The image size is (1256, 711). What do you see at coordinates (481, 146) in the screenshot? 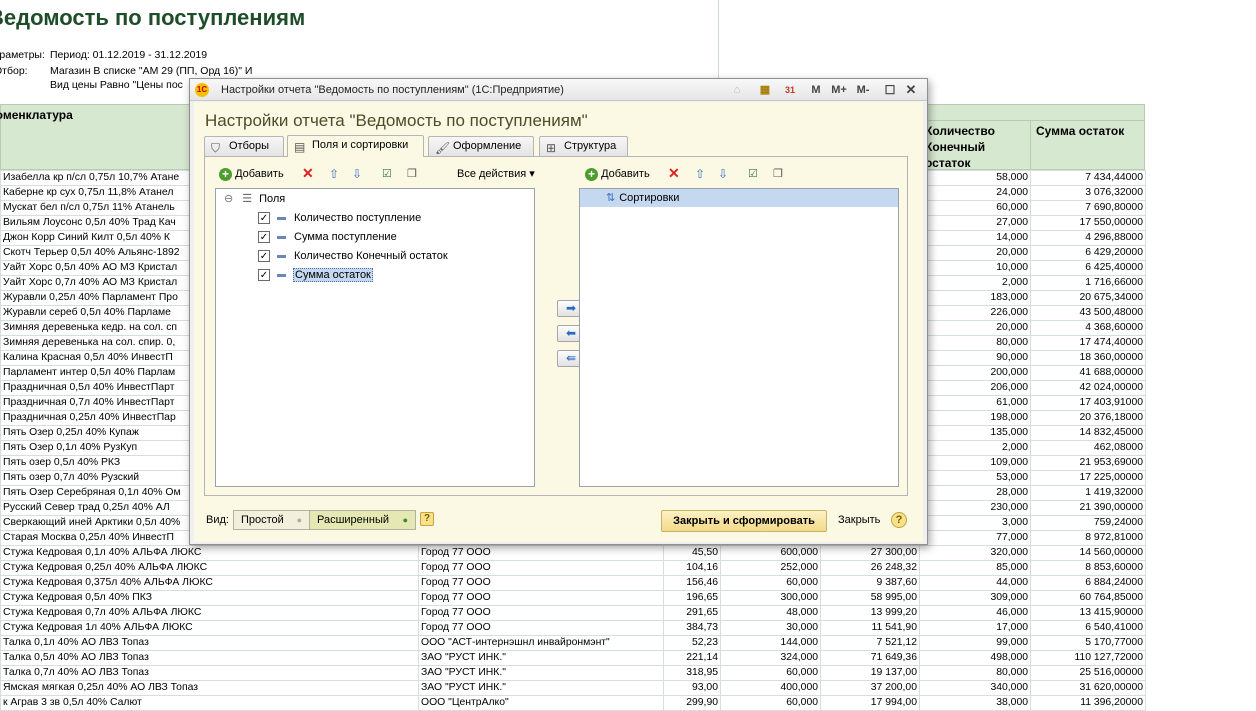
I see `tab-formatting: 🖌 Оформление` at bounding box center [481, 146].